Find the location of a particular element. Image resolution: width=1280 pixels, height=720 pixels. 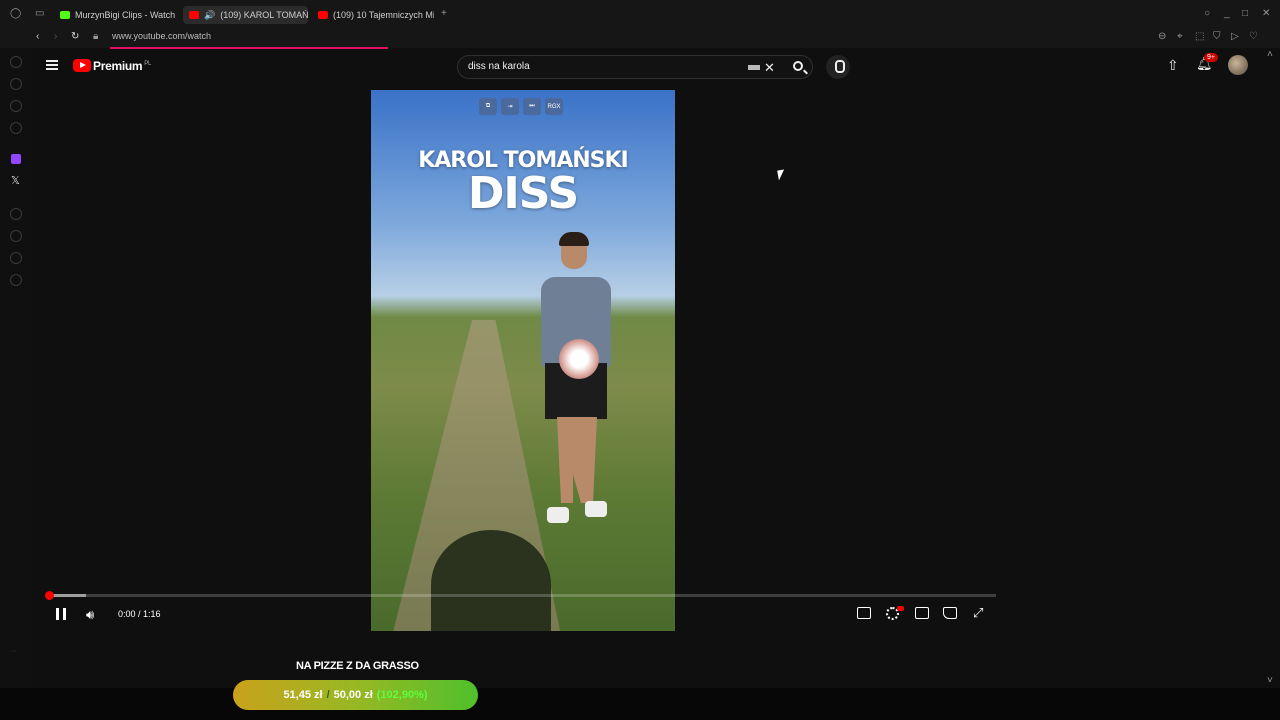

person-shoe-right is located at coordinates (596, 509).